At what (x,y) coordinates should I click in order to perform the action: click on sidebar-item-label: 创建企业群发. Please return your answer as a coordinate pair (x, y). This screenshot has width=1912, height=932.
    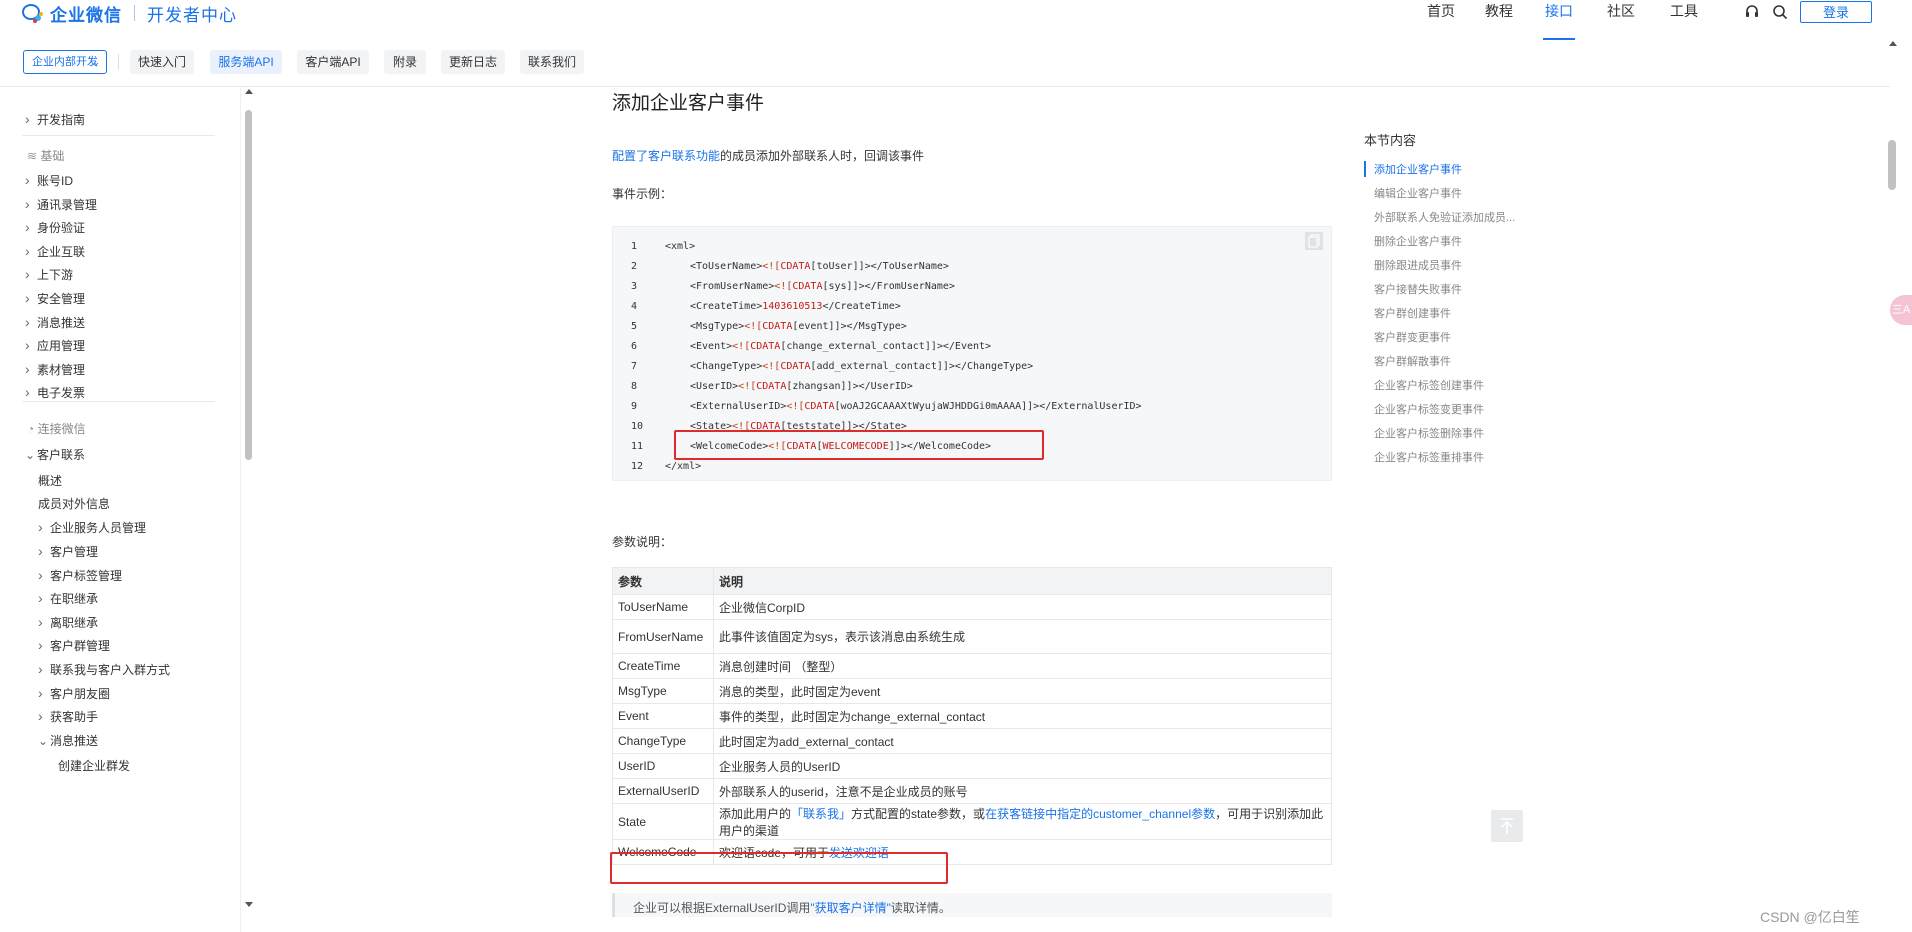
    Looking at the image, I should click on (94, 766).